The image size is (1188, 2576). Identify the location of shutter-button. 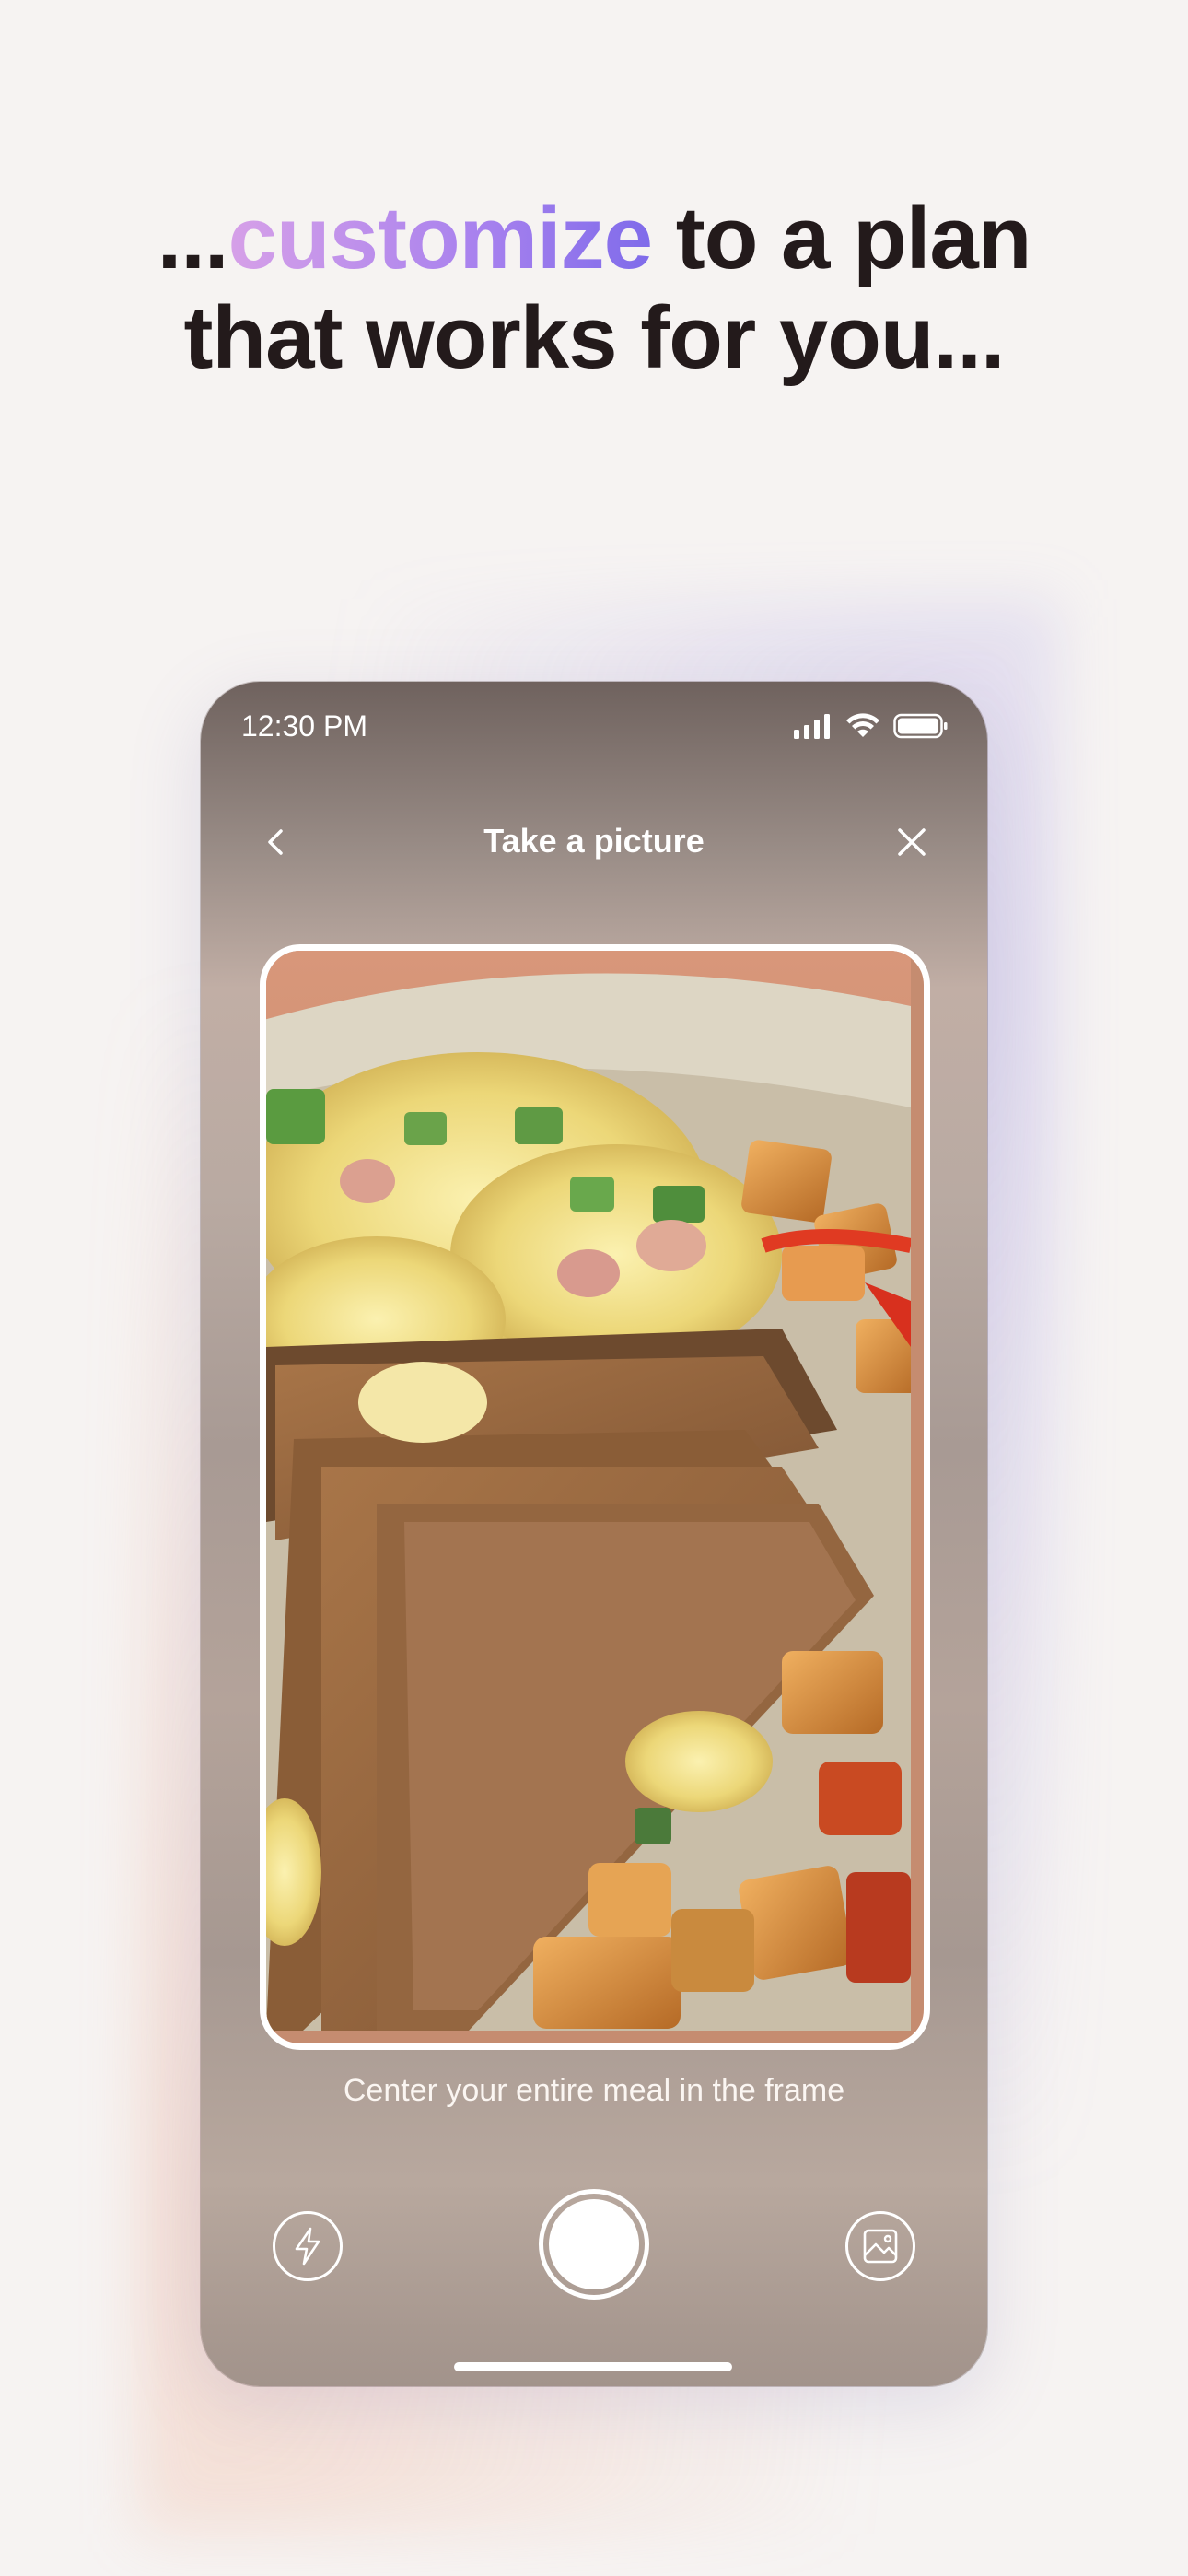
(594, 2244).